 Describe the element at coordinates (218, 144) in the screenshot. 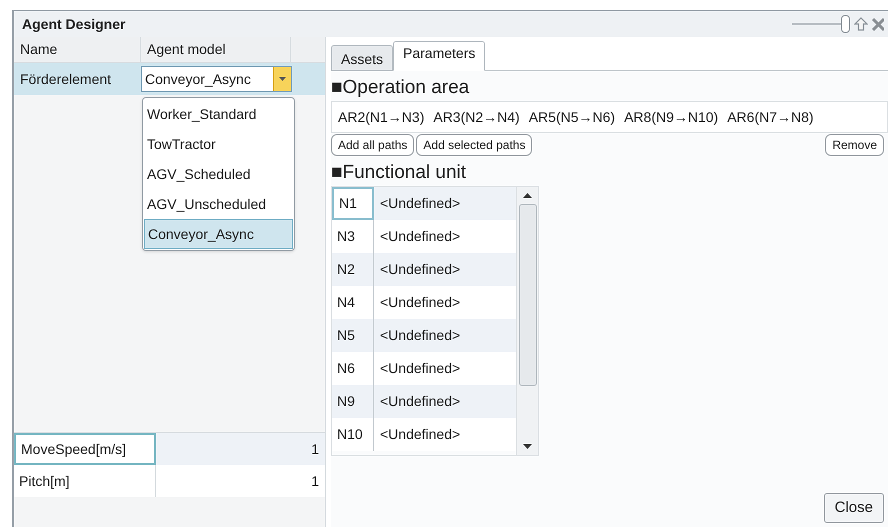

I see `dropdown-option: TowTractor` at that location.